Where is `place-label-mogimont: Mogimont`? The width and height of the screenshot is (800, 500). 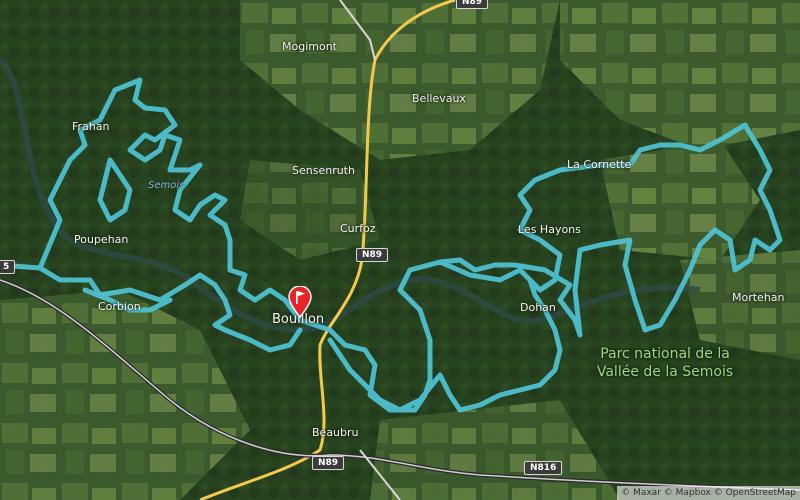 place-label-mogimont: Mogimont is located at coordinates (309, 46).